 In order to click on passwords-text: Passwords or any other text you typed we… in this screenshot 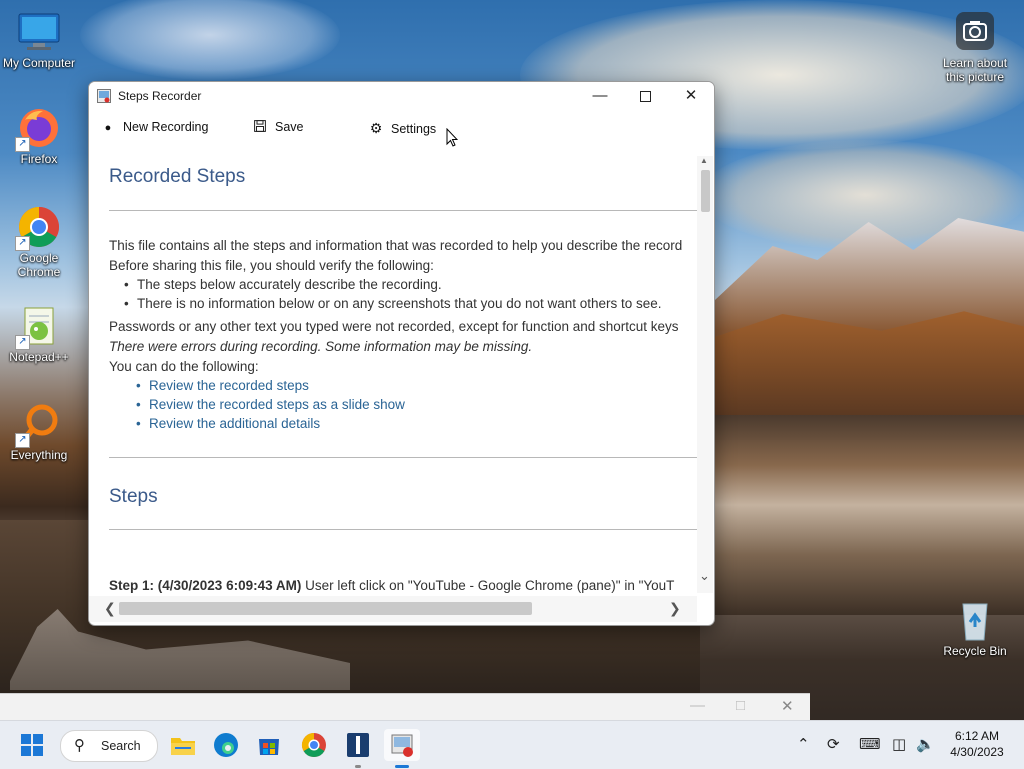, I will do `click(394, 326)`.